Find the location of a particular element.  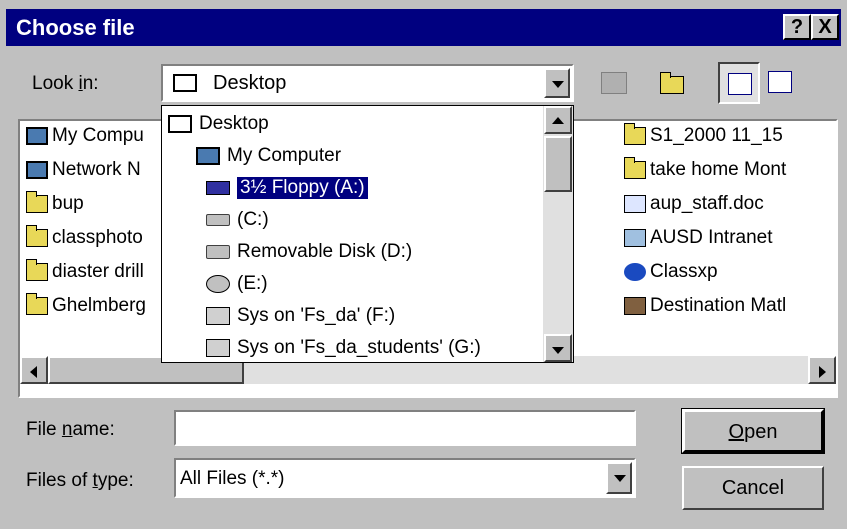

network-icon is located at coordinates (37, 170).